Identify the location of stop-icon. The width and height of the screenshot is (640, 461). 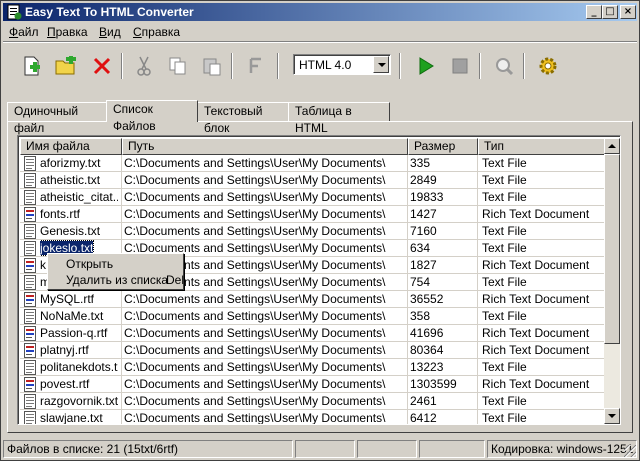
(460, 66).